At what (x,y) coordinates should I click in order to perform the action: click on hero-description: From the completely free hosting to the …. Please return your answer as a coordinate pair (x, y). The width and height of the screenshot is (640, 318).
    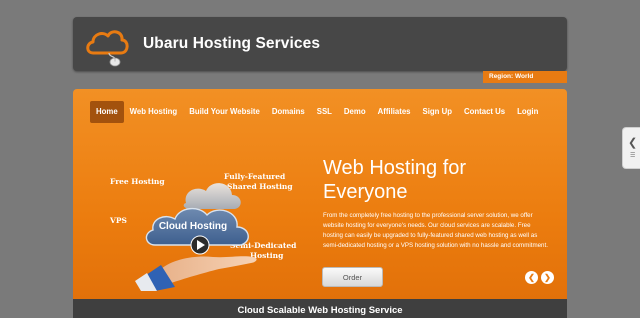
    Looking at the image, I should click on (435, 231).